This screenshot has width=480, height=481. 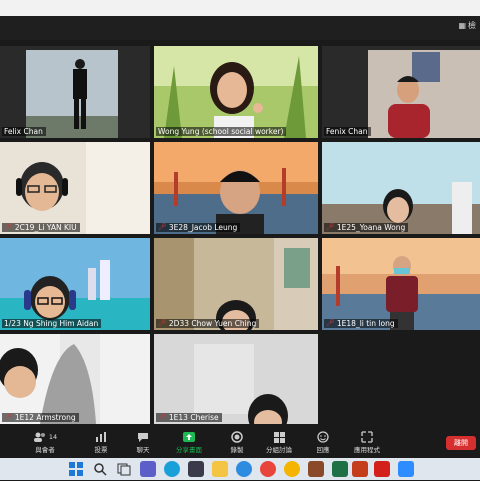 I want to click on apps-icon, so click(x=367, y=437).